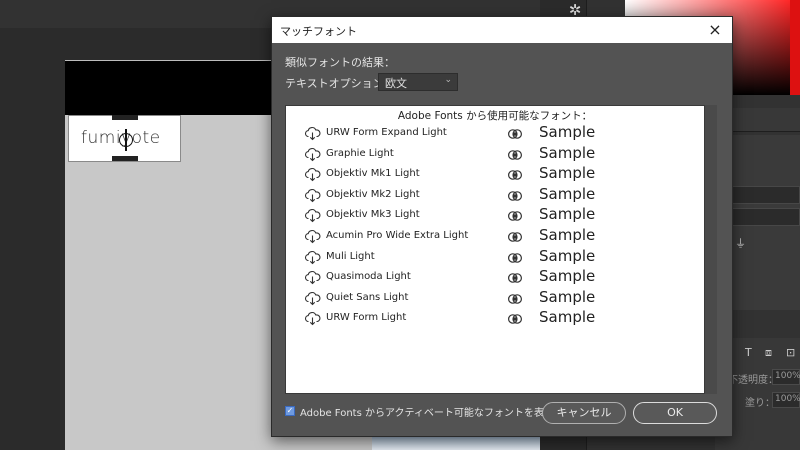 The image size is (800, 450). What do you see at coordinates (125, 158) in the screenshot?
I see `selection-handle-bottom` at bounding box center [125, 158].